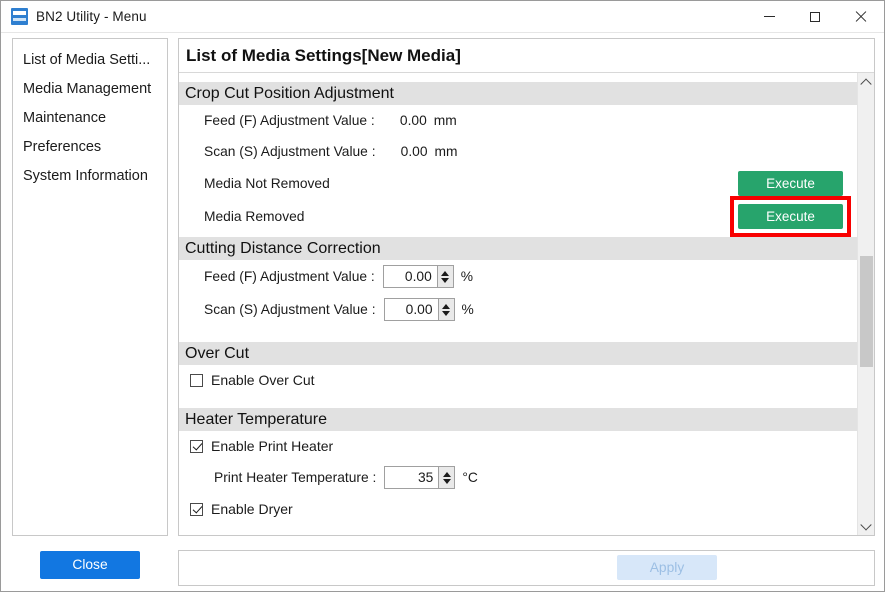 The height and width of the screenshot is (592, 885). I want to click on checkbox-row-enable-print-heater: Enable Print Heater, so click(518, 446).